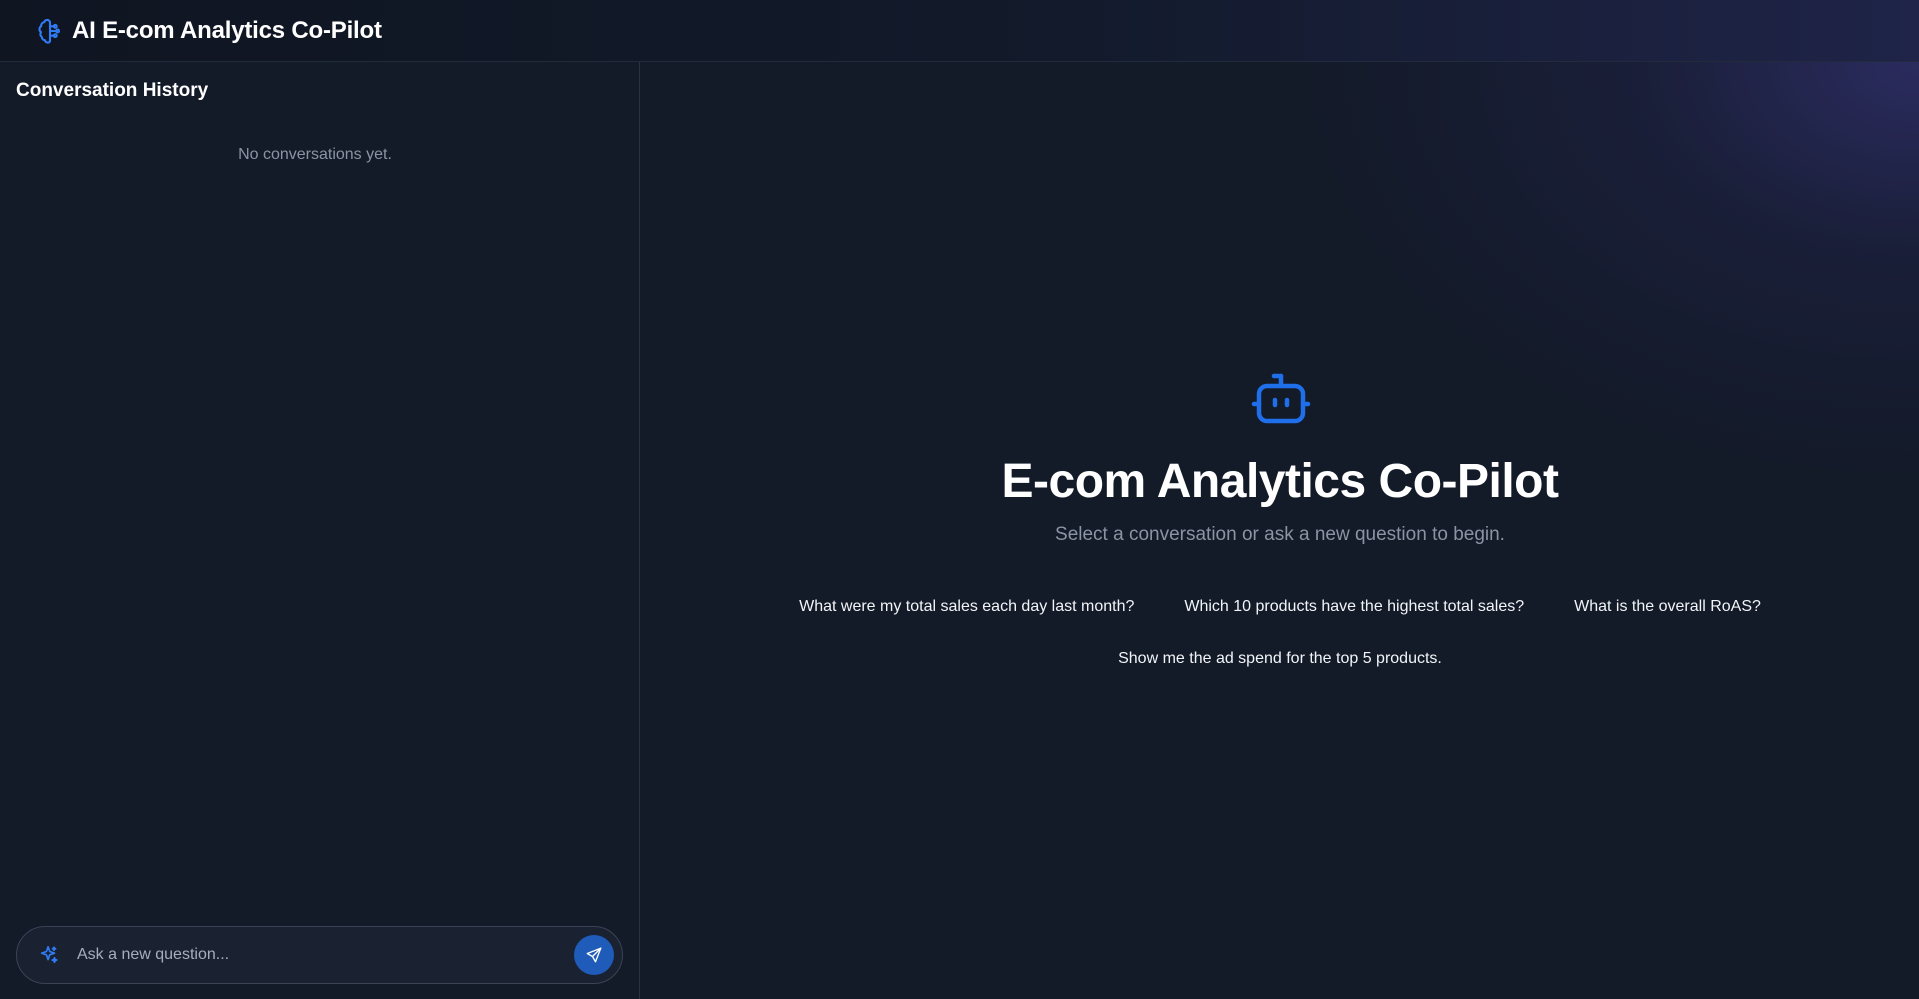 This screenshot has width=1919, height=999. Describe the element at coordinates (112, 90) in the screenshot. I see `sidebar-title: Conversation History` at that location.